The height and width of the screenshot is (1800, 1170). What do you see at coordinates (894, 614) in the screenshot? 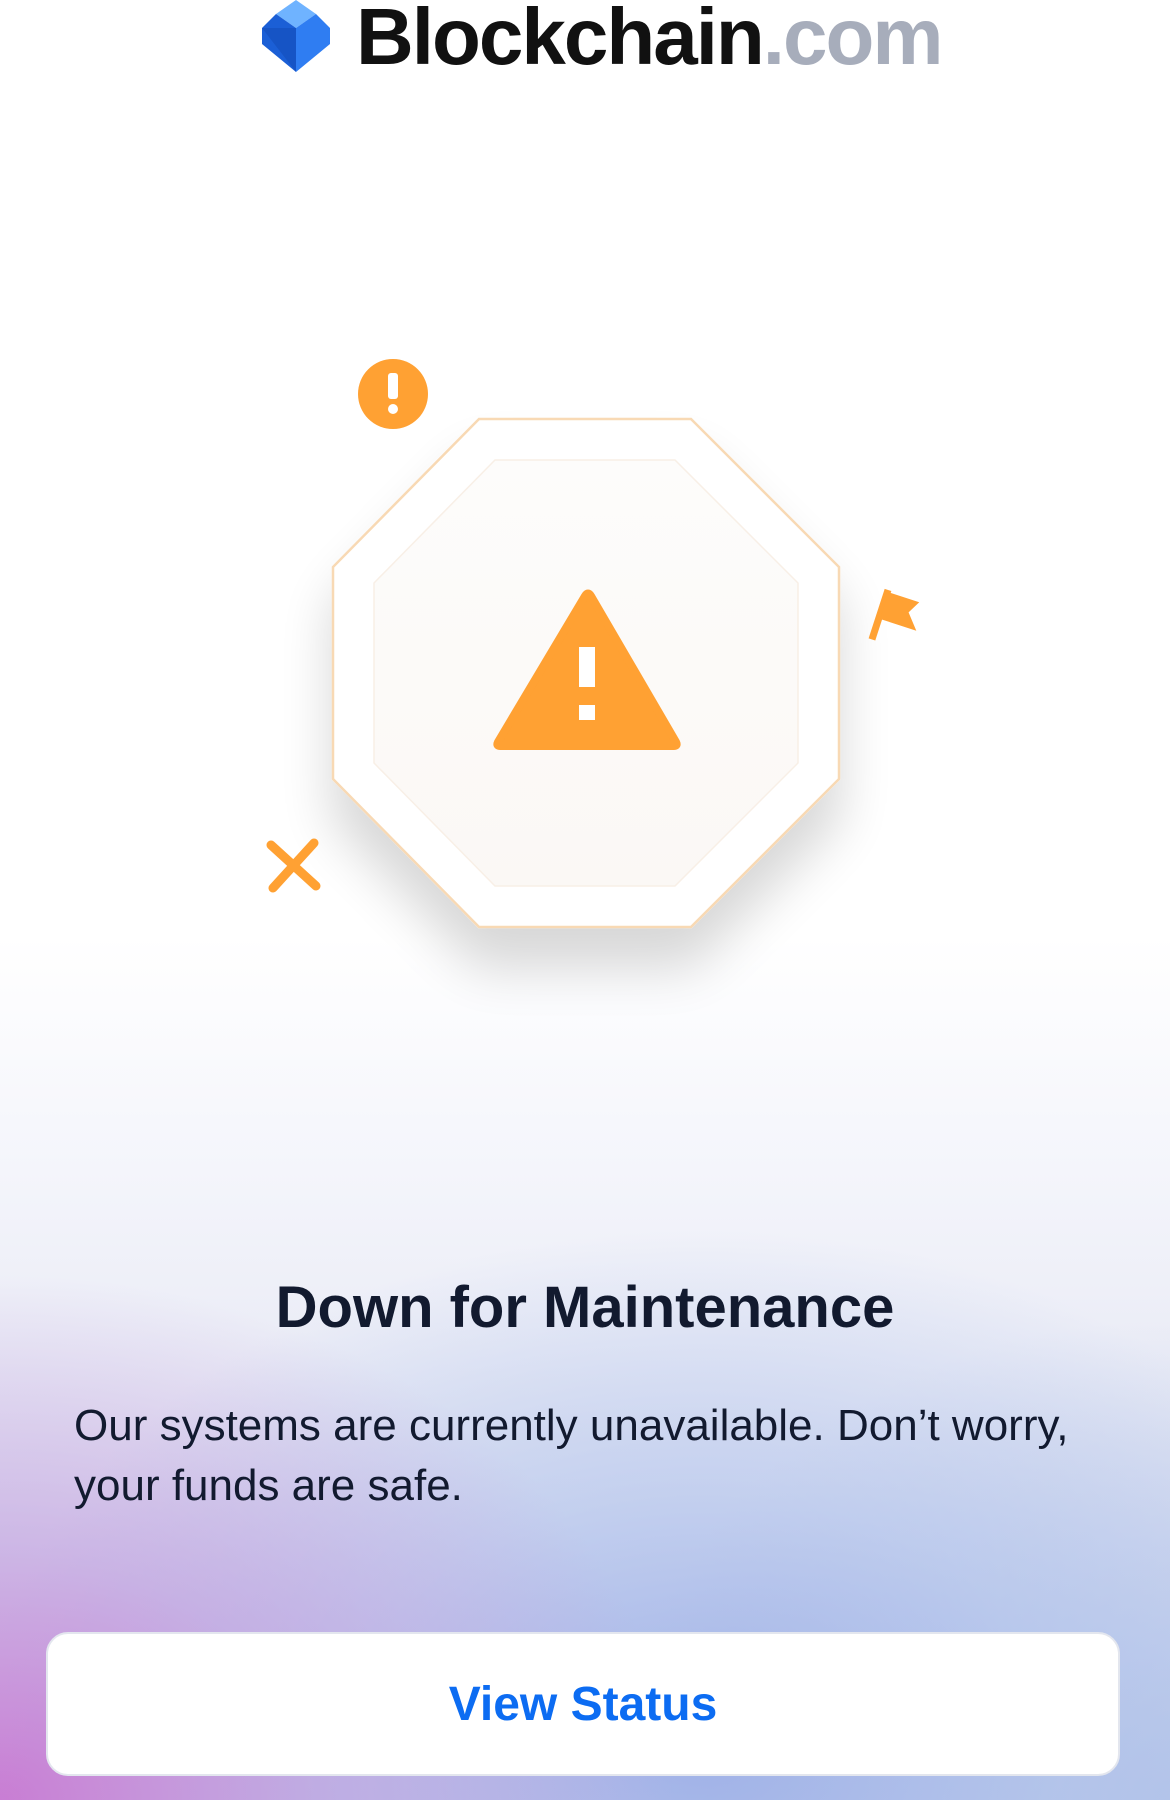
I see `flag-icon` at bounding box center [894, 614].